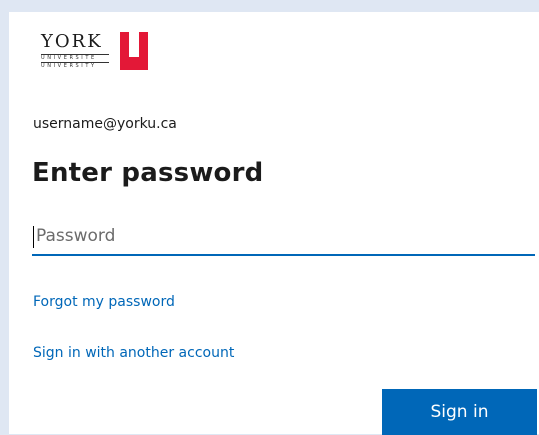  I want to click on logo-york-text: YORK, so click(72, 41).